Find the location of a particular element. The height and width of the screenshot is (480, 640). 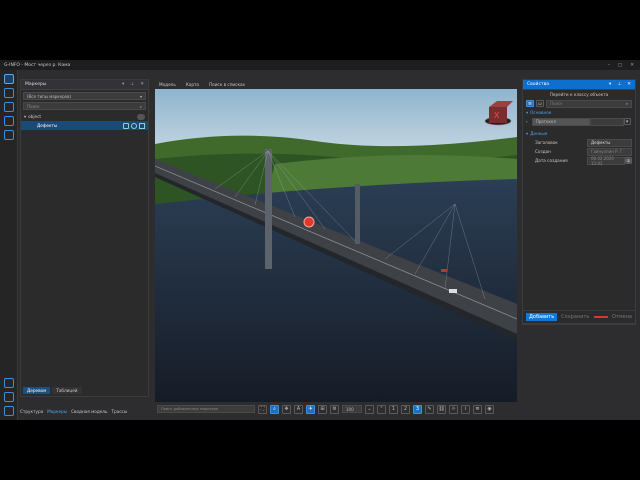

tab-routes: Трассы is located at coordinates (119, 411).